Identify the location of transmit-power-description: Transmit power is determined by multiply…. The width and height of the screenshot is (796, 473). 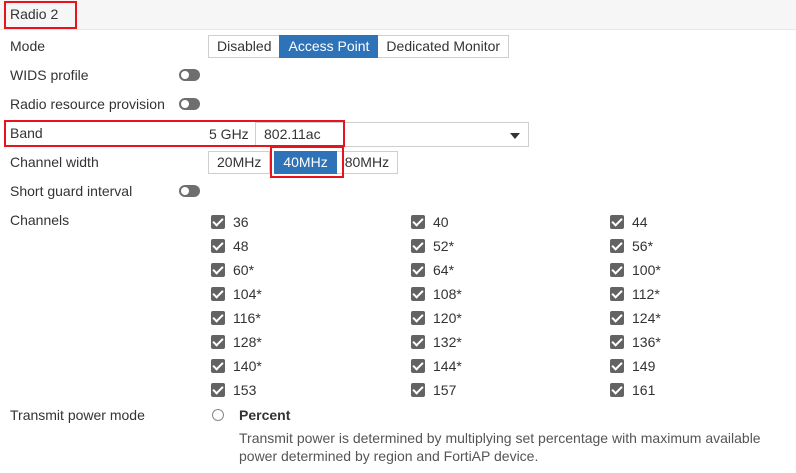
(500, 447).